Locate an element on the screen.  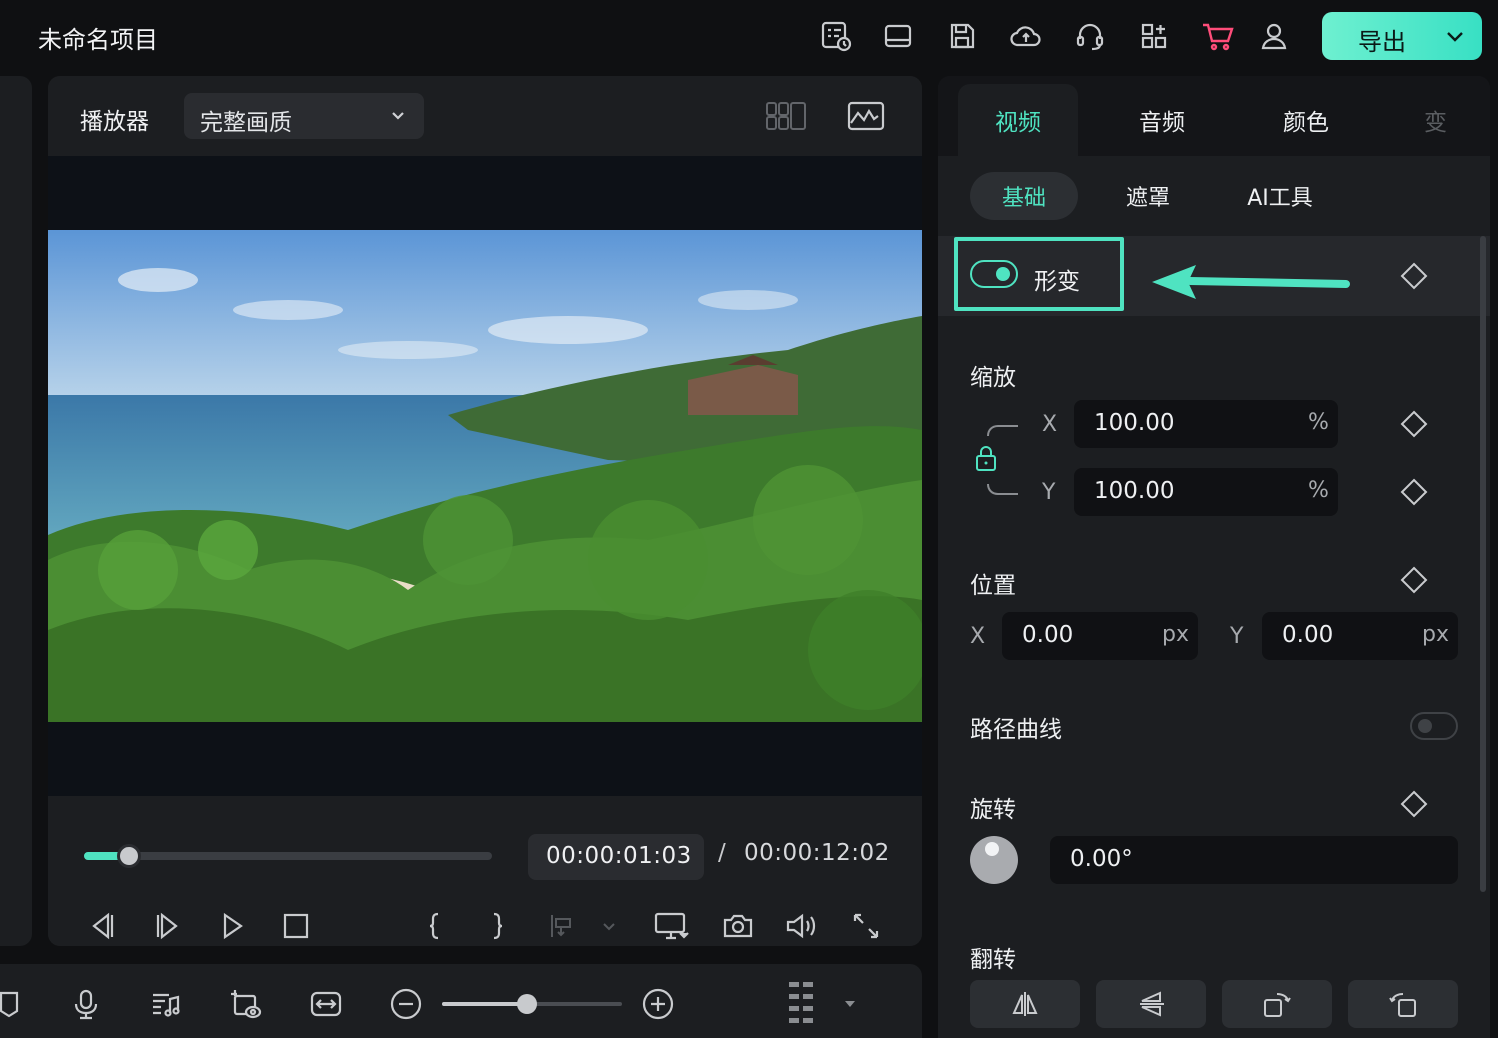
scale-y-unit: % is located at coordinates (1318, 490).